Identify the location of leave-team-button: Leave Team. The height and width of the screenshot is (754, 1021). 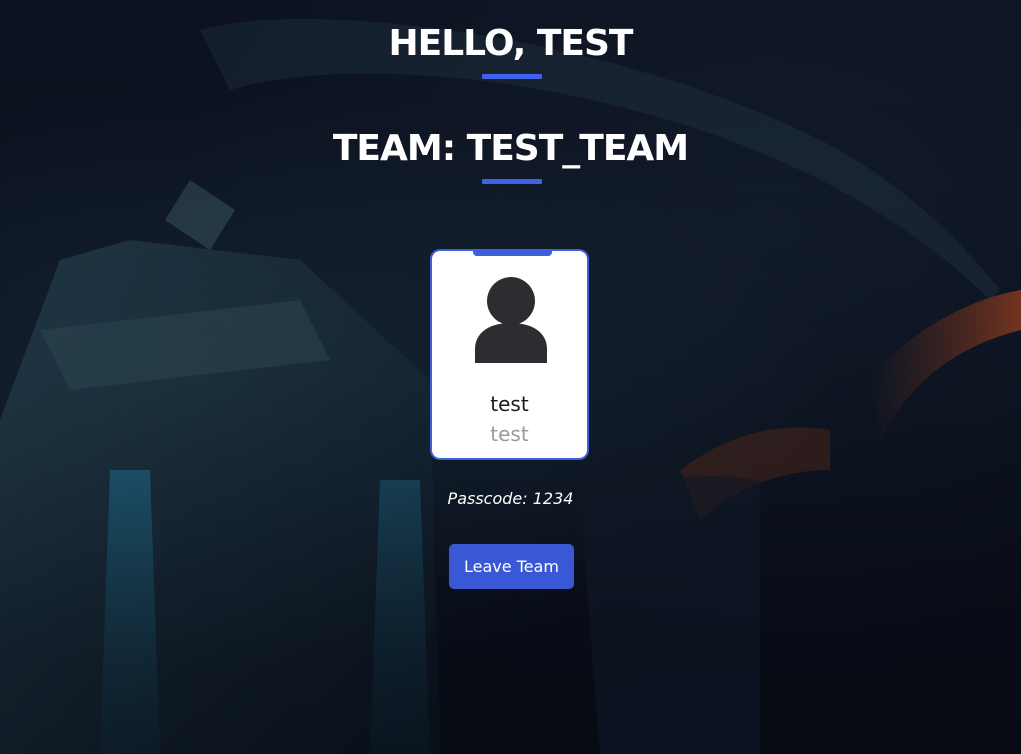
(511, 566).